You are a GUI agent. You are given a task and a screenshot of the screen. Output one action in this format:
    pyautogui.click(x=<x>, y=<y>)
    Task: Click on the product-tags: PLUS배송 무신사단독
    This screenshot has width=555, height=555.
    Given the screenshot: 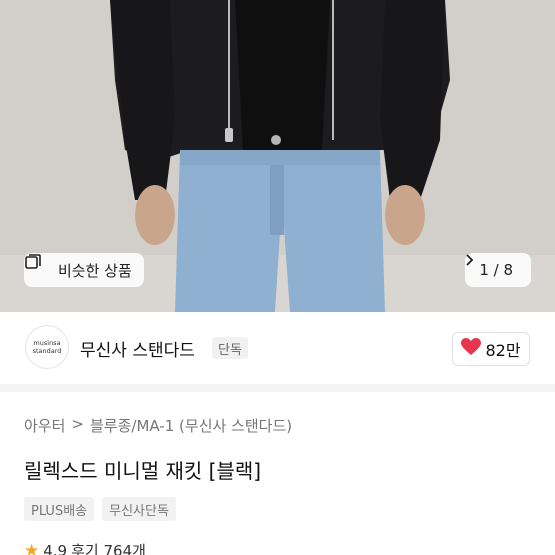 What is the action you would take?
    pyautogui.click(x=100, y=509)
    